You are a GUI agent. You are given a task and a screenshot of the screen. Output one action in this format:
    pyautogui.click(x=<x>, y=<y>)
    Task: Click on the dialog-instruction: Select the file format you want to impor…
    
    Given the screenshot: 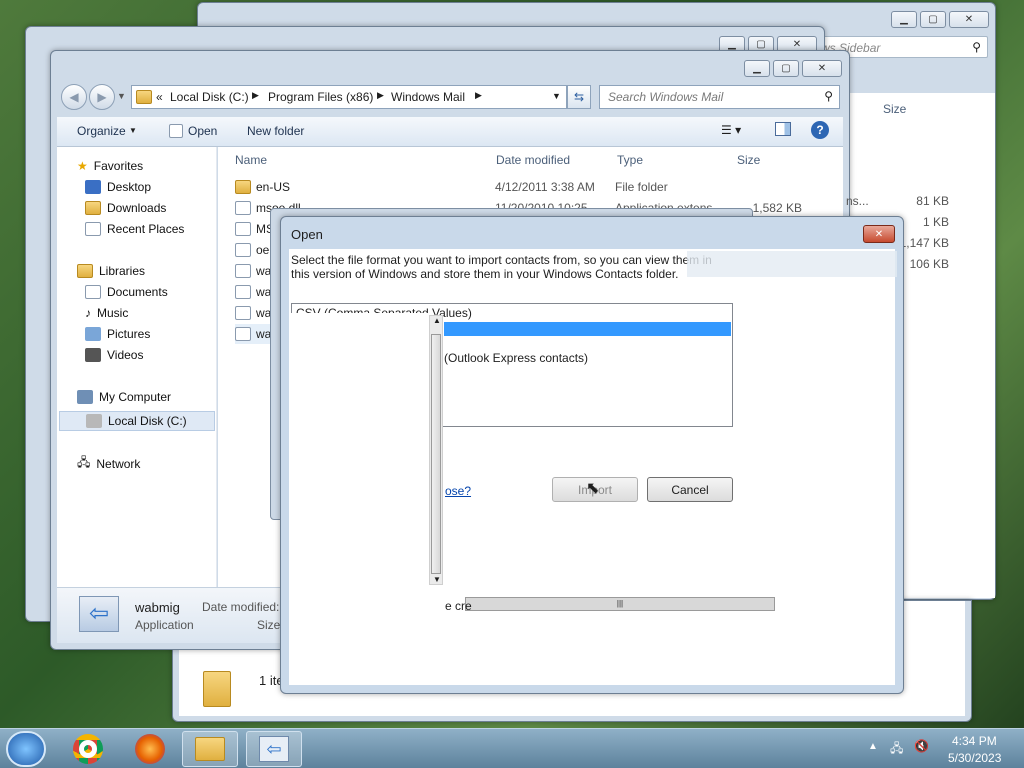 What is the action you would take?
    pyautogui.click(x=506, y=266)
    